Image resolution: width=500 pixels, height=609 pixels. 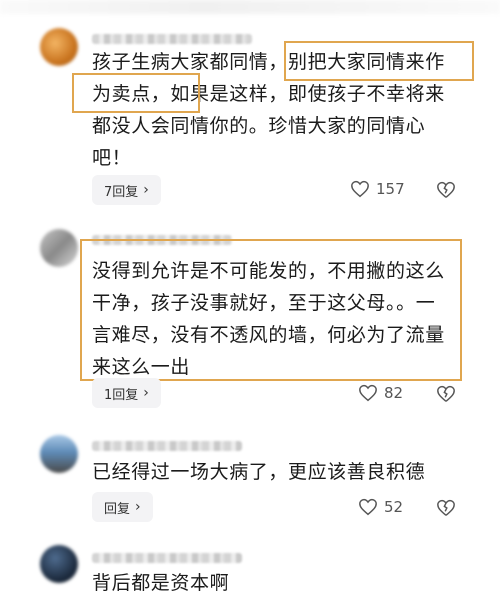 What do you see at coordinates (380, 393) in the screenshot?
I see `like-button: 82` at bounding box center [380, 393].